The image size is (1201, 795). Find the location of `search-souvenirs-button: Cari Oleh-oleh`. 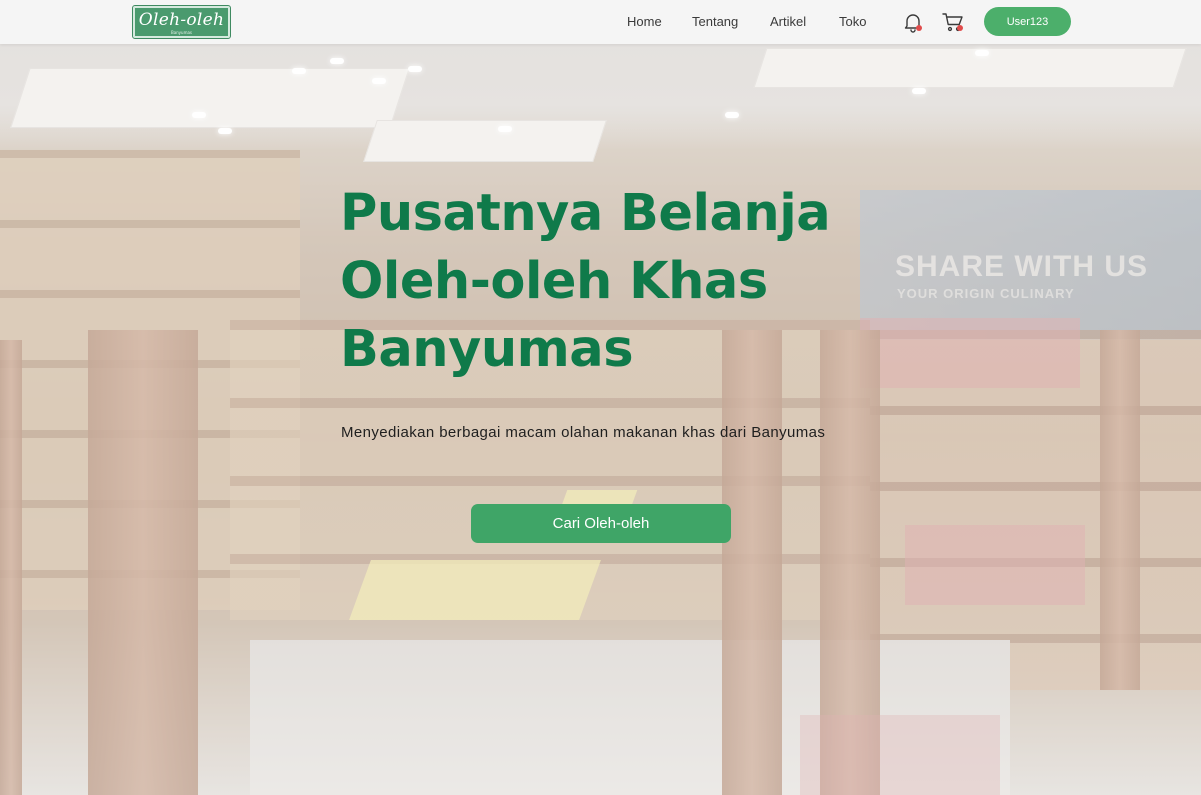

search-souvenirs-button: Cari Oleh-oleh is located at coordinates (601, 523).